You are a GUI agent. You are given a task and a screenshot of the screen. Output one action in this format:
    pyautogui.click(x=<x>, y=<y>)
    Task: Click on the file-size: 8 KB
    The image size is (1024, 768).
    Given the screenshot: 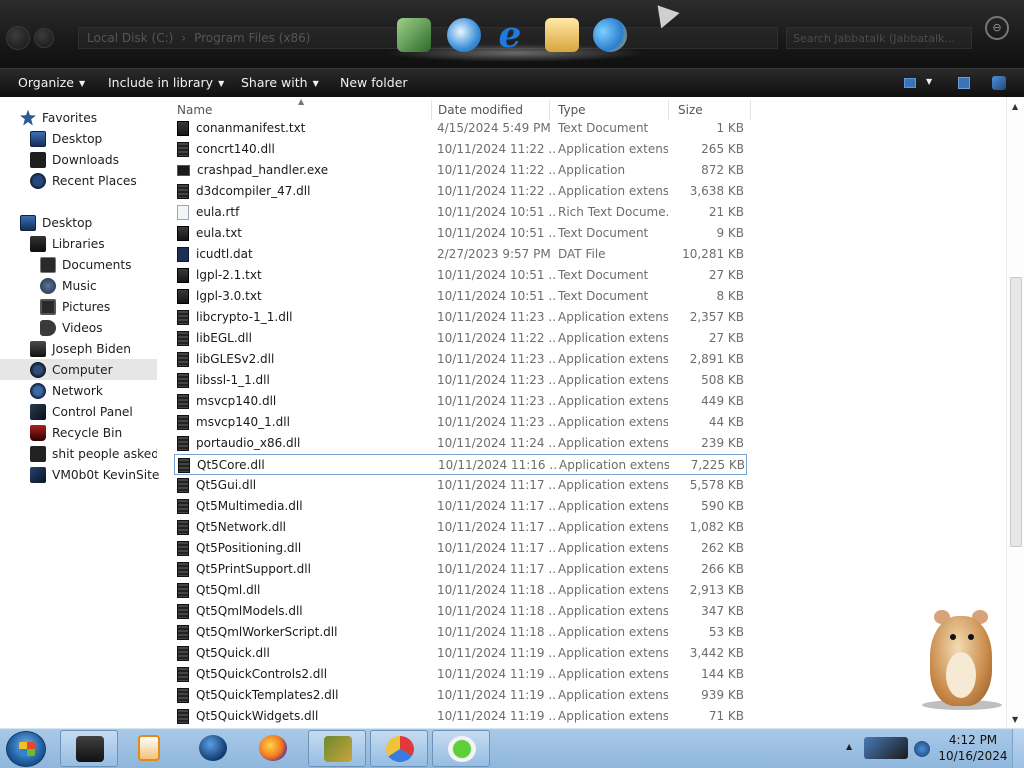 What is the action you would take?
    pyautogui.click(x=730, y=296)
    